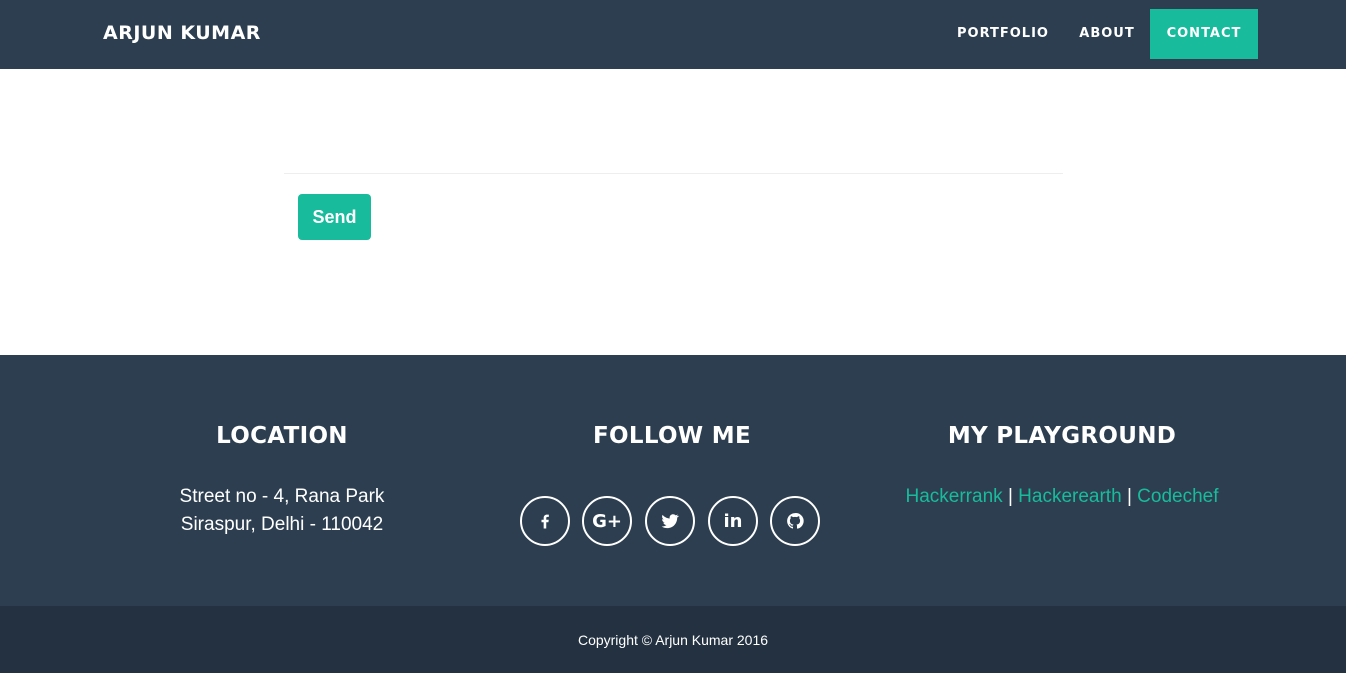 The width and height of the screenshot is (1346, 673). What do you see at coordinates (182, 33) in the screenshot?
I see `brand-logo: ARJUN KUMAR` at bounding box center [182, 33].